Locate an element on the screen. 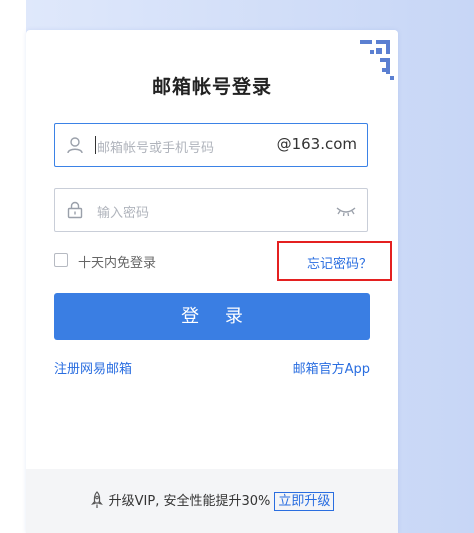 This screenshot has height=533, width=474. domain-suffix: @163.com is located at coordinates (316, 144).